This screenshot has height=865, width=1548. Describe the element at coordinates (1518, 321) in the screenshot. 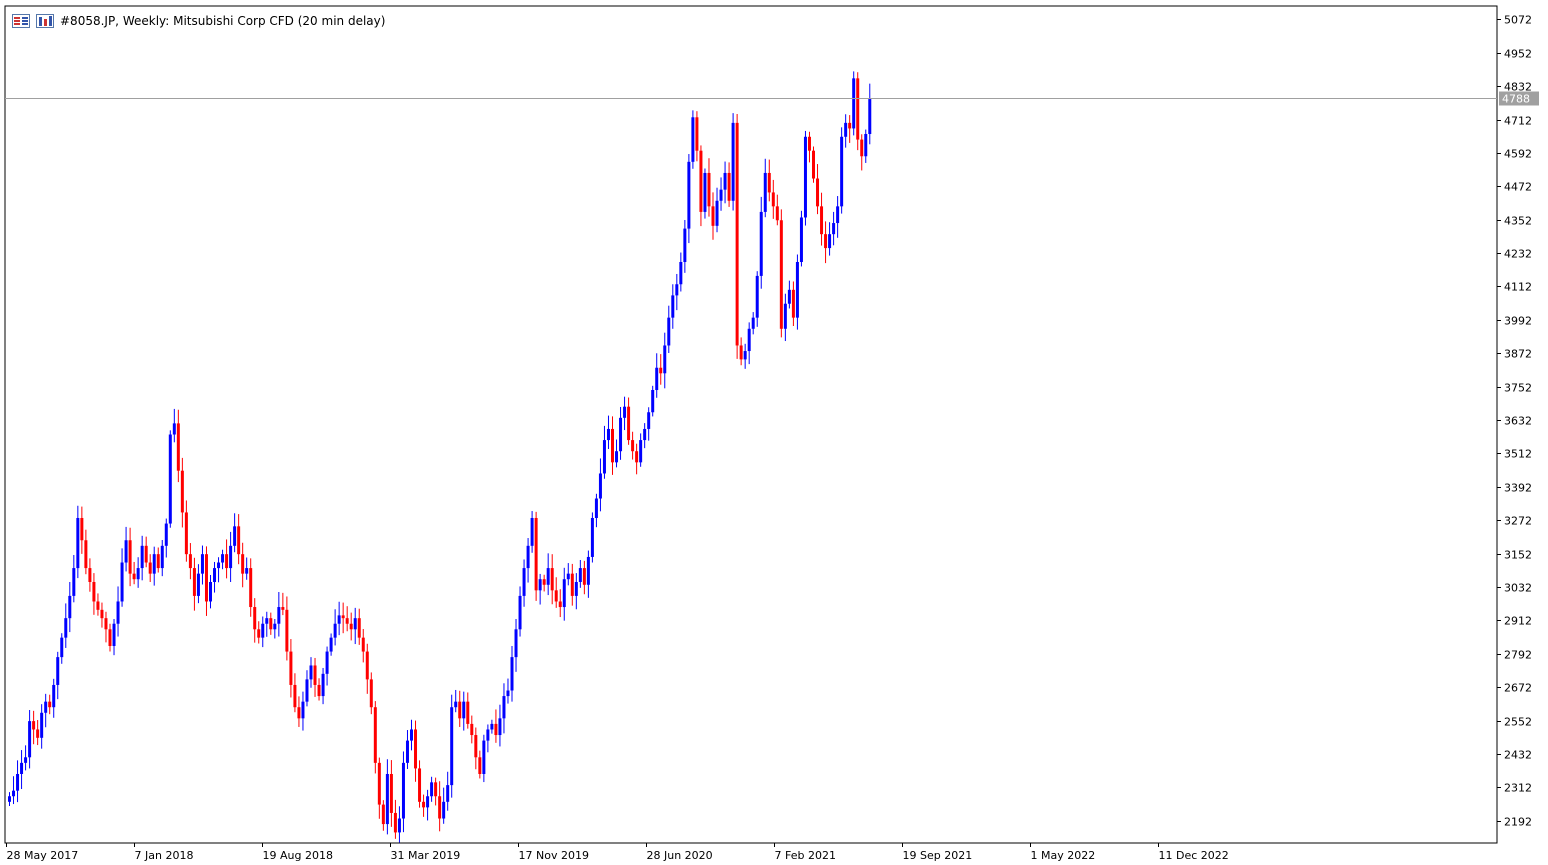

I see `y-tick-label: 3992` at that location.